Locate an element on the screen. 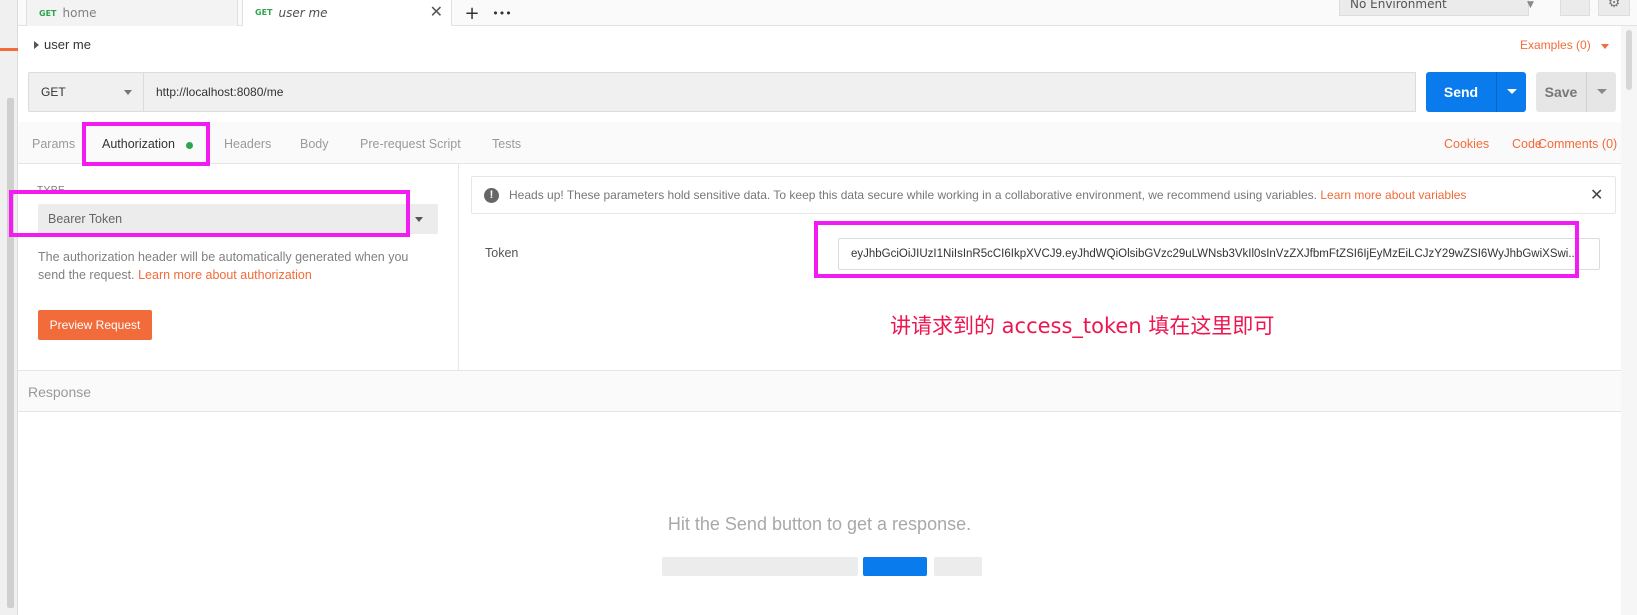 The height and width of the screenshot is (615, 1637). eye-icon is located at coordinates (1575, 8).